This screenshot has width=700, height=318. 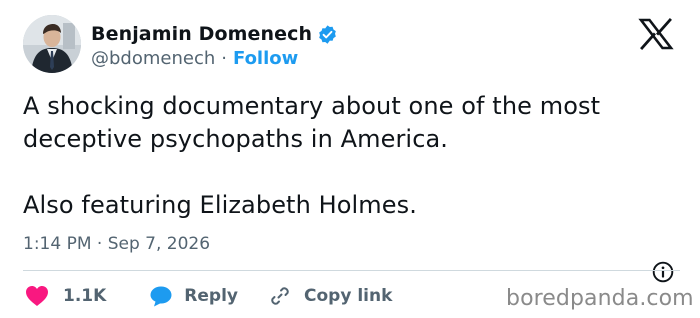 What do you see at coordinates (201, 34) in the screenshot?
I see `author-name: Benjamin Domenech` at bounding box center [201, 34].